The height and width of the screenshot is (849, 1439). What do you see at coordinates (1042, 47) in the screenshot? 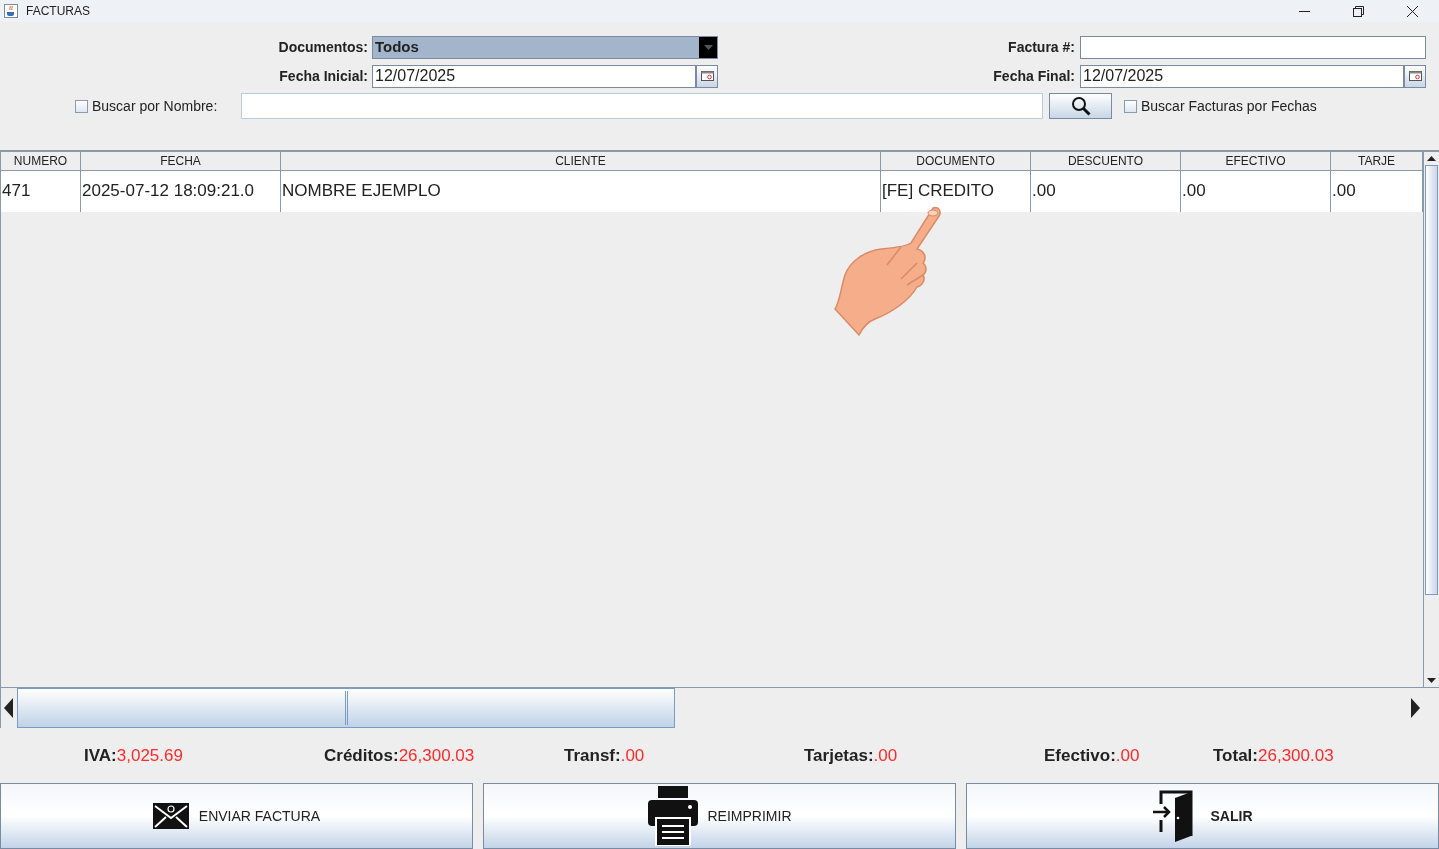
I see `field-label: Factura #:` at bounding box center [1042, 47].